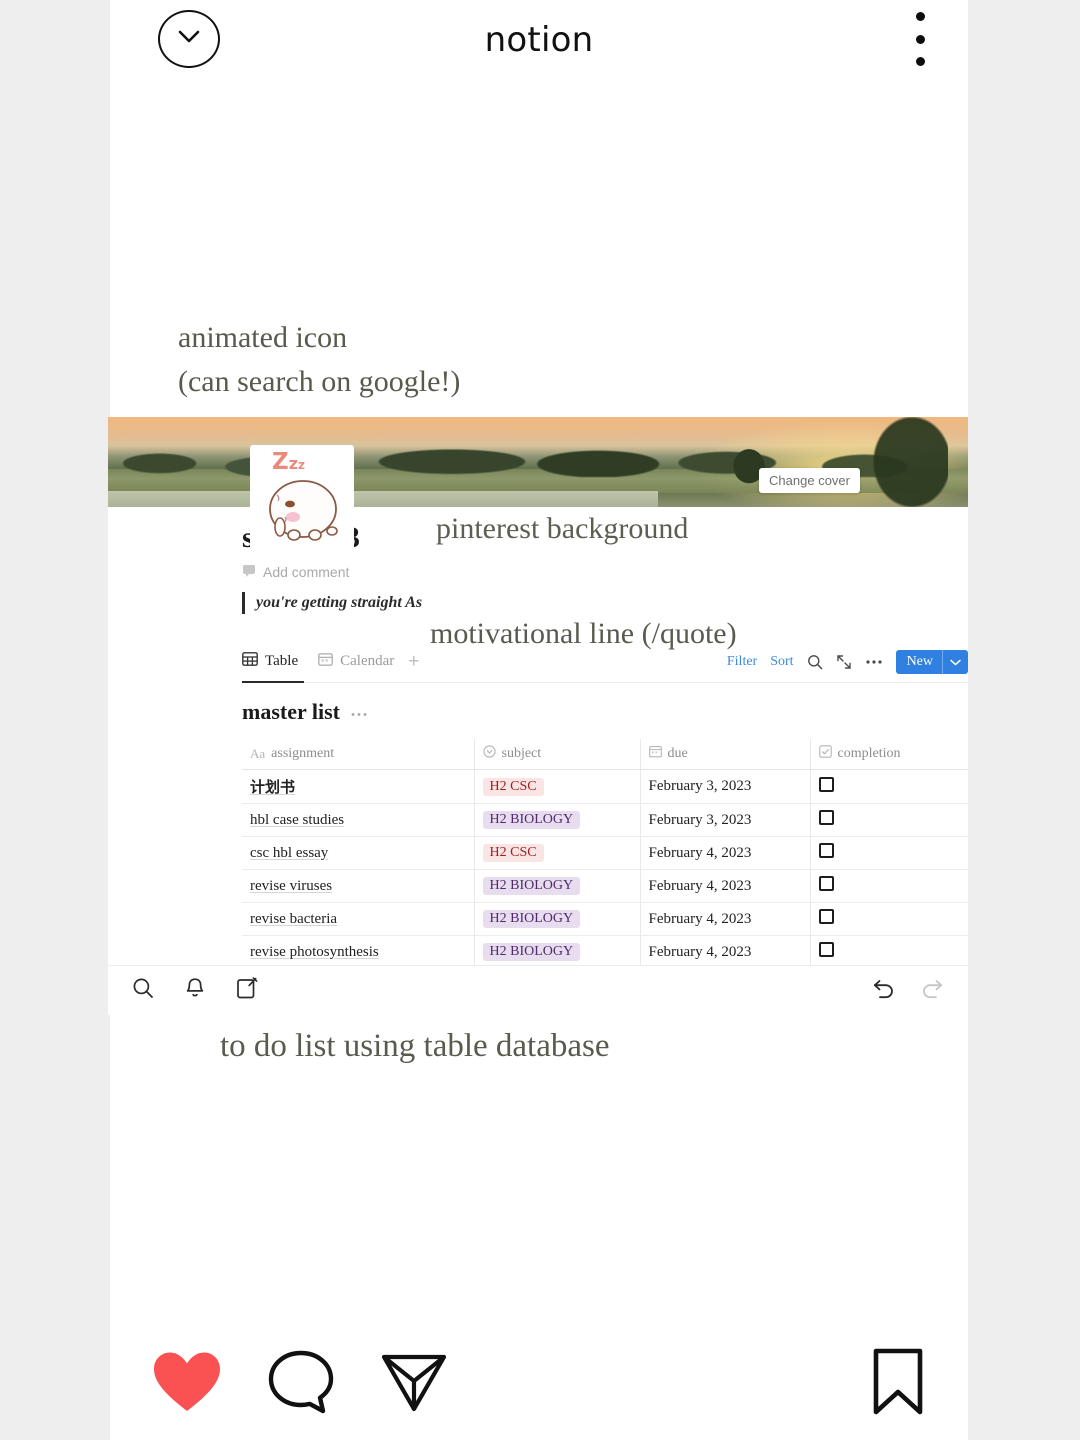 This screenshot has width=1080, height=1440. What do you see at coordinates (326, 661) in the screenshot?
I see `calendar-view-icon` at bounding box center [326, 661].